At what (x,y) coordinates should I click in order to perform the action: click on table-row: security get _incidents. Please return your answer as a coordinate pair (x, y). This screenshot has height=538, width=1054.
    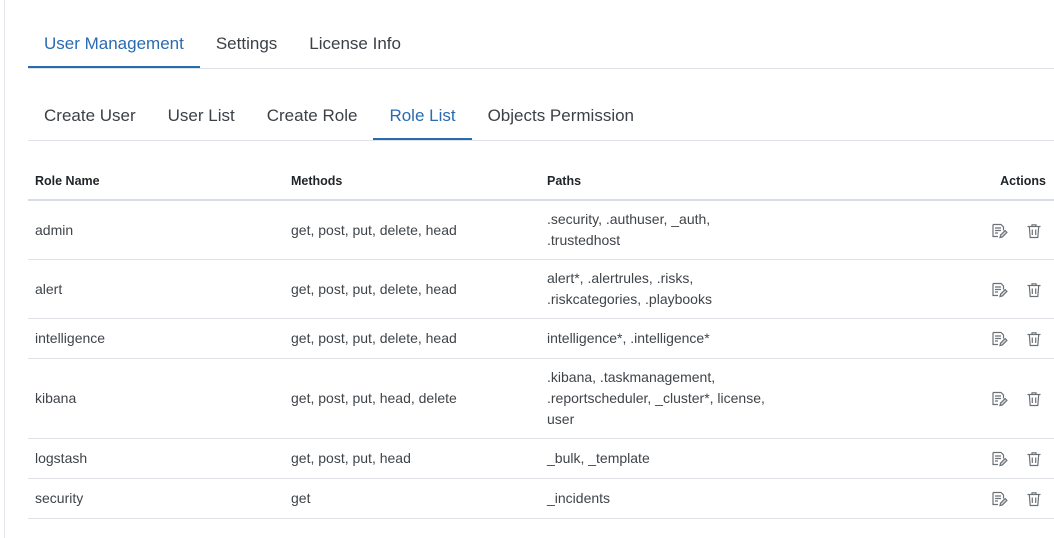
    Looking at the image, I should click on (541, 498).